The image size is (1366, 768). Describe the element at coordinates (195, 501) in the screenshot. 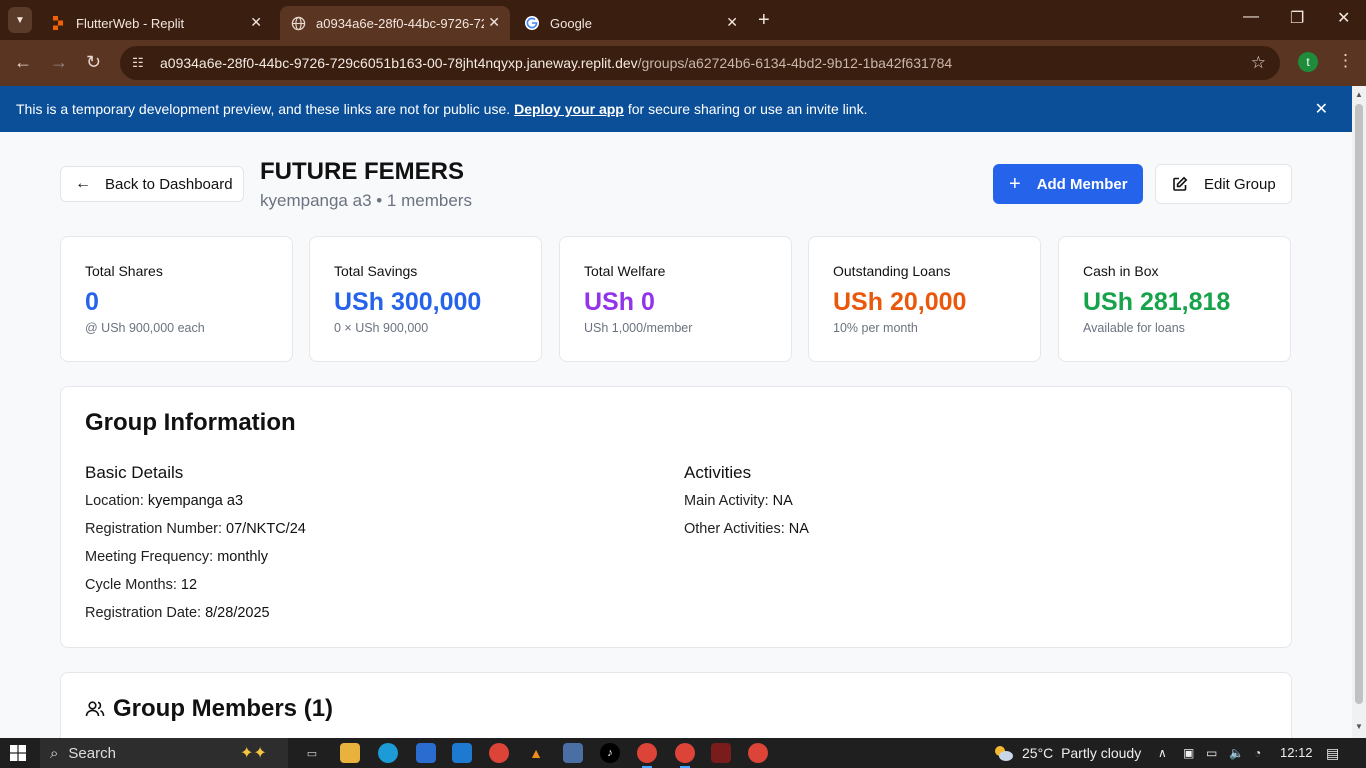

I see `detail-value: kyempanga a3` at that location.